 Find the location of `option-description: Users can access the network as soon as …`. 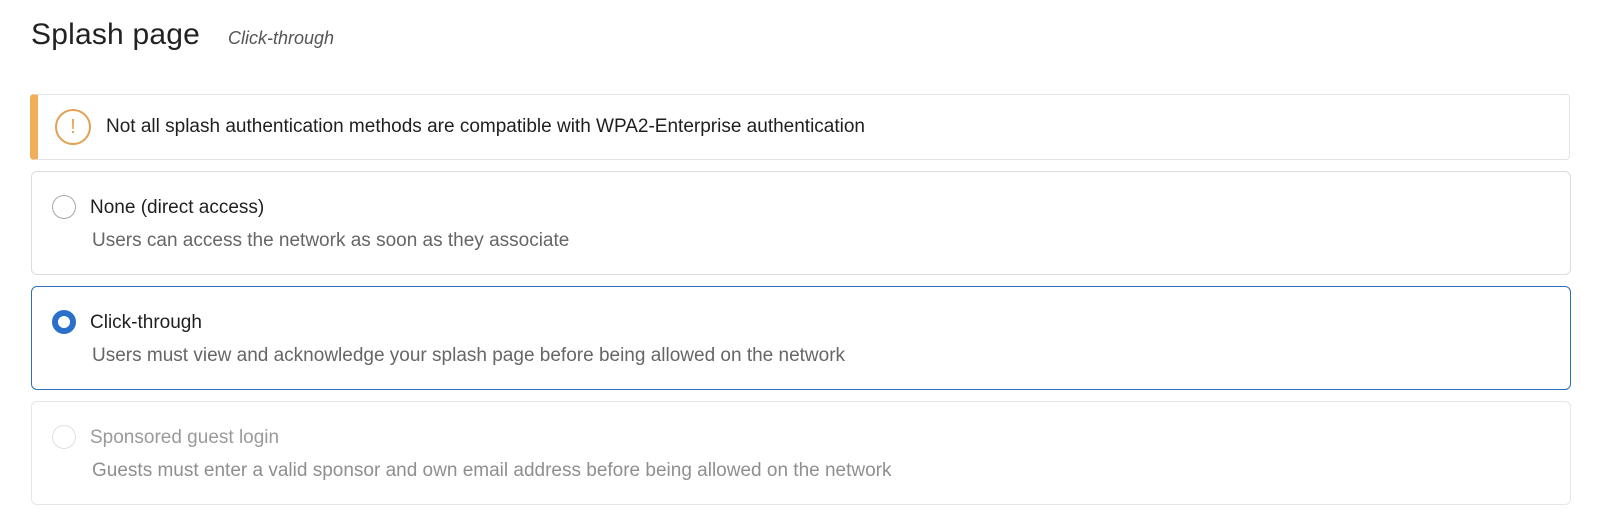

option-description: Users can access the network as soon as … is located at coordinates (331, 240).